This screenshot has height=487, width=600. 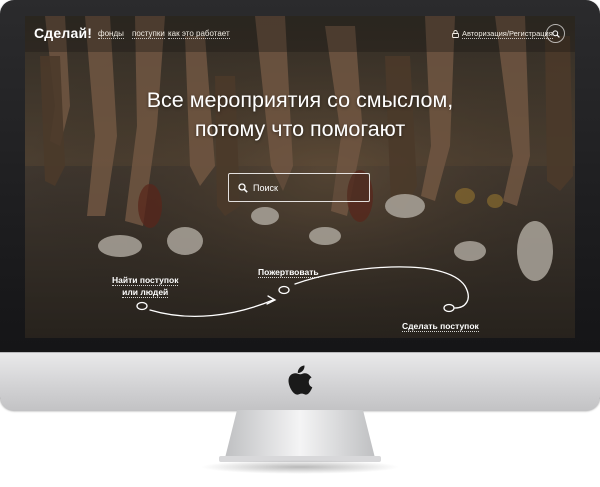 What do you see at coordinates (300, 380) in the screenshot?
I see `apple-logo-icon` at bounding box center [300, 380].